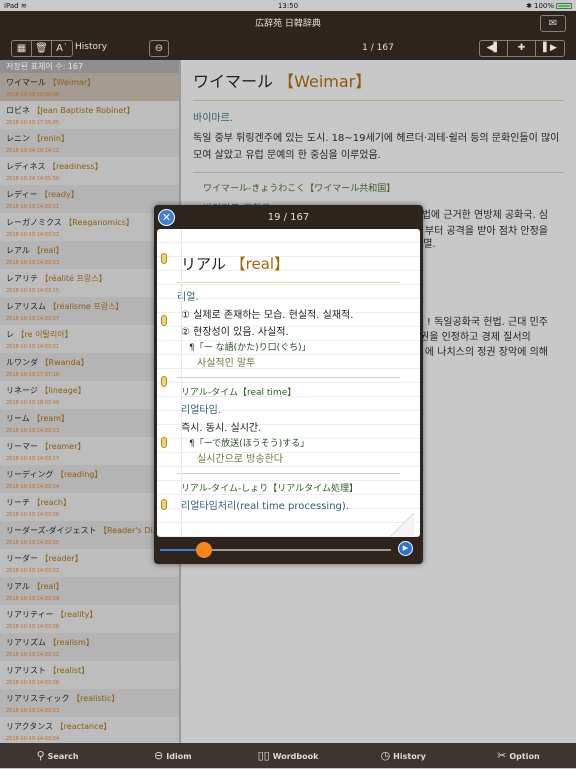 Image resolution: width=576 pixels, height=769 pixels. I want to click on history-item: ルワンダ 【Rwanda】 2018-10-19 17:37:18, so click(89, 367).